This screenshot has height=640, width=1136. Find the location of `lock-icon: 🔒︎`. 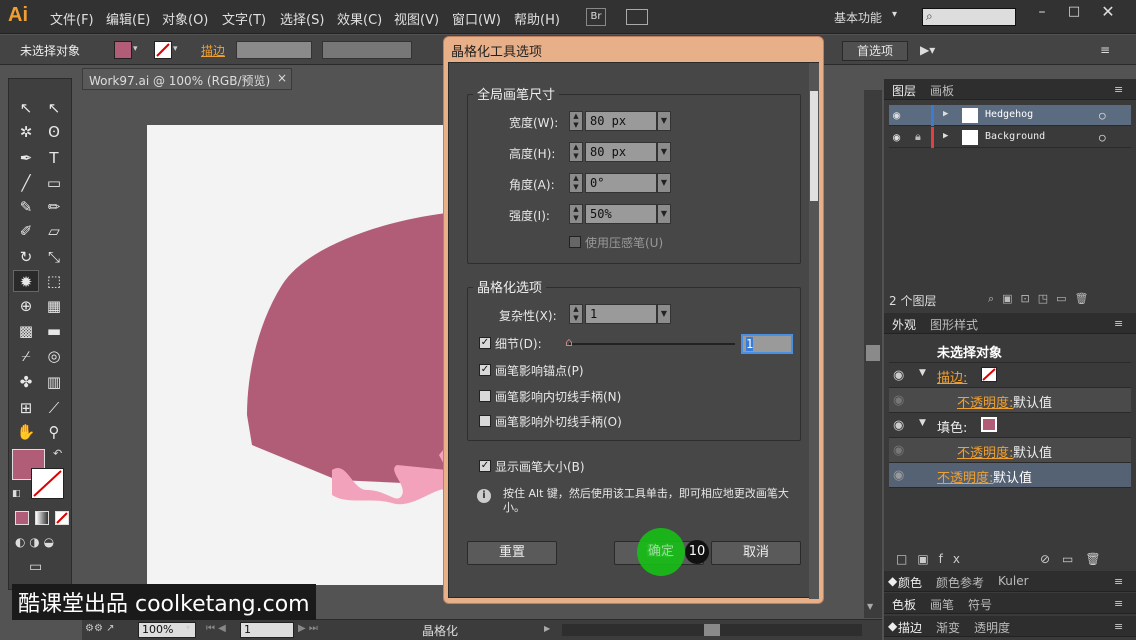

lock-icon: 🔒︎ is located at coordinates (918, 137).